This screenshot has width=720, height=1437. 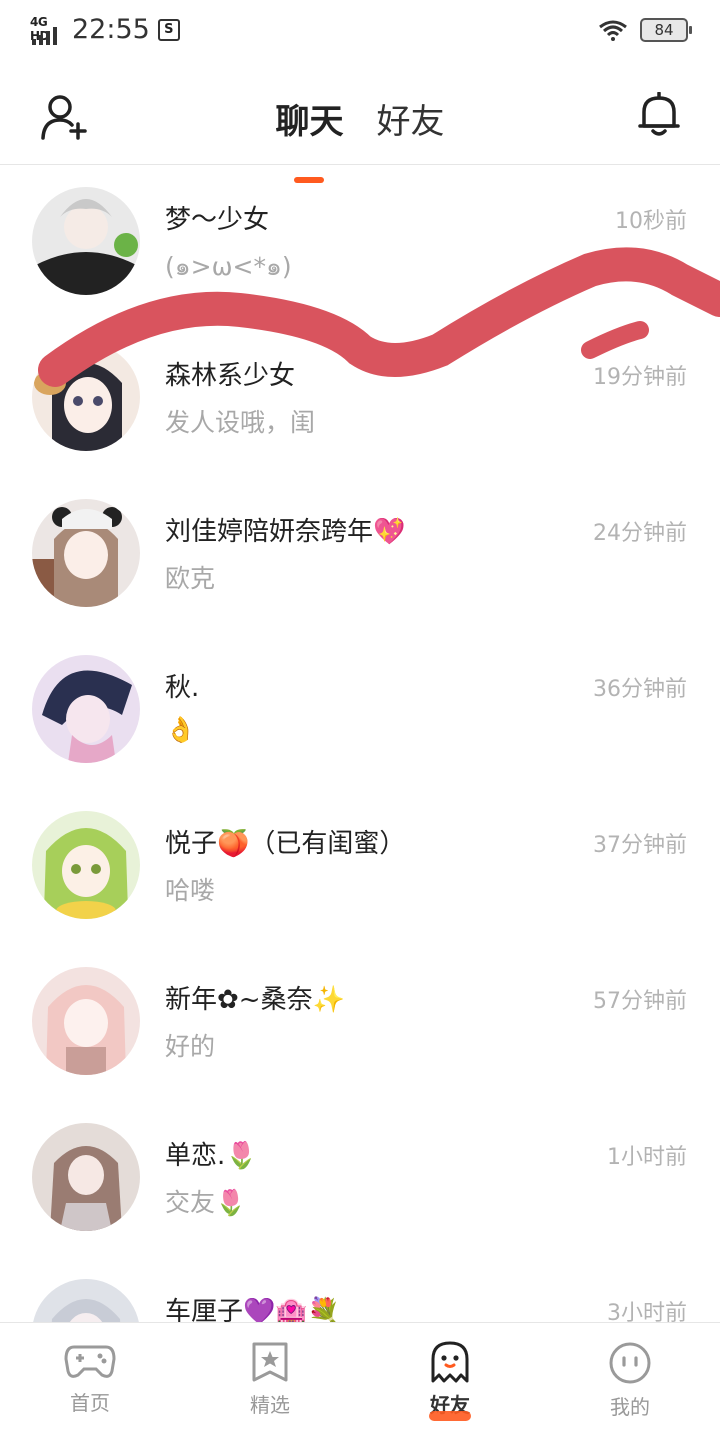 What do you see at coordinates (240, 422) in the screenshot?
I see `chat-last-message: 发人设哦，闺` at bounding box center [240, 422].